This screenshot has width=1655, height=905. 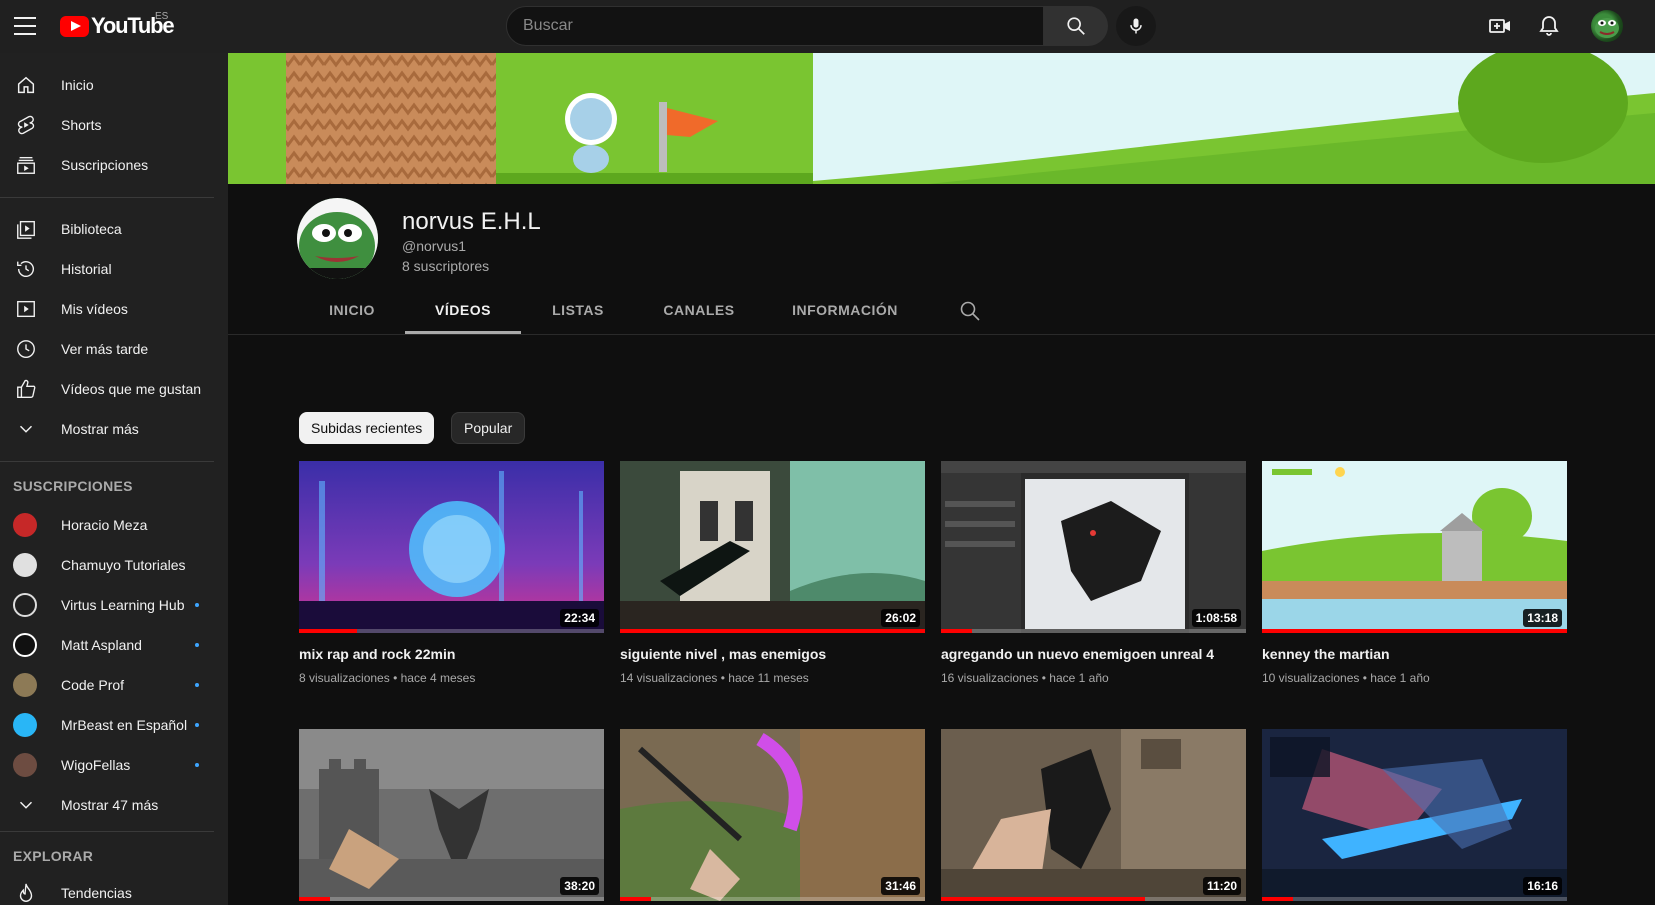 I want to click on sidebar-divider, so click(x=107, y=831).